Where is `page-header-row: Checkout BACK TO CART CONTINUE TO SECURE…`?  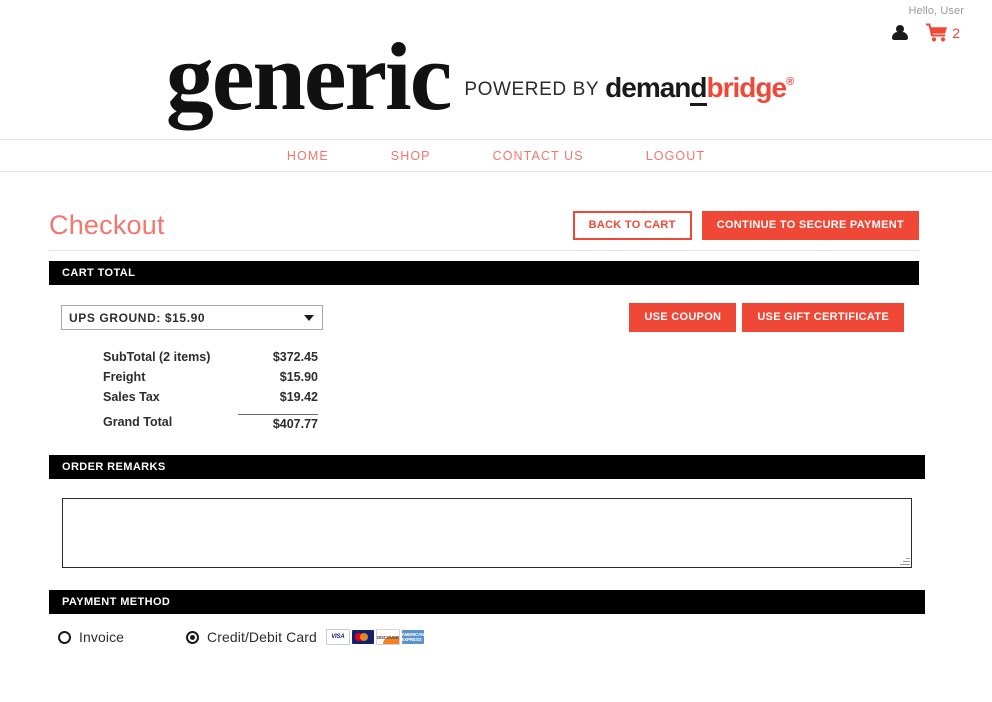 page-header-row: Checkout BACK TO CART CONTINUE TO SECURE… is located at coordinates (484, 225).